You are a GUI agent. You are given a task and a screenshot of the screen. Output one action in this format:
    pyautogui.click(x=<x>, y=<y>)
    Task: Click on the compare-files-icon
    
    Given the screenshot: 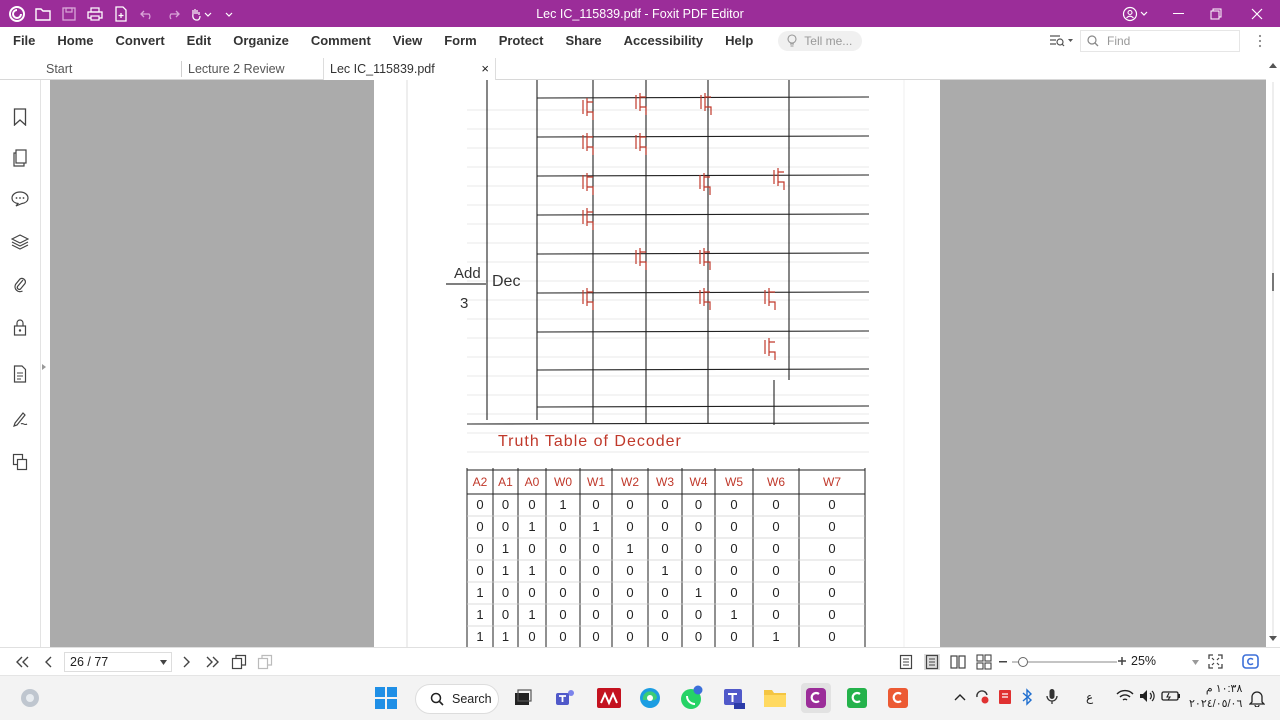 What is the action you would take?
    pyautogui.click(x=20, y=462)
    